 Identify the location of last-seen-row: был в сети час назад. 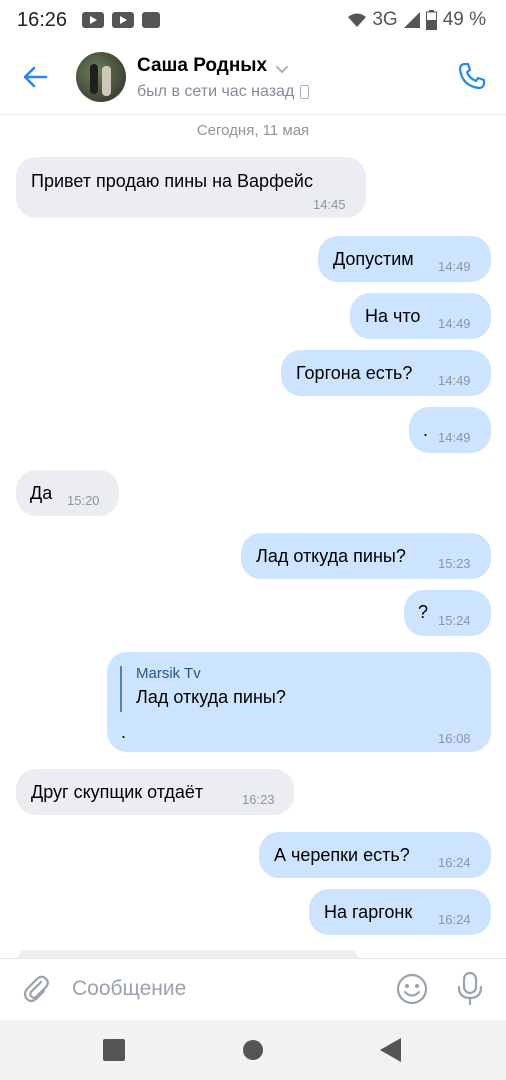
(223, 92).